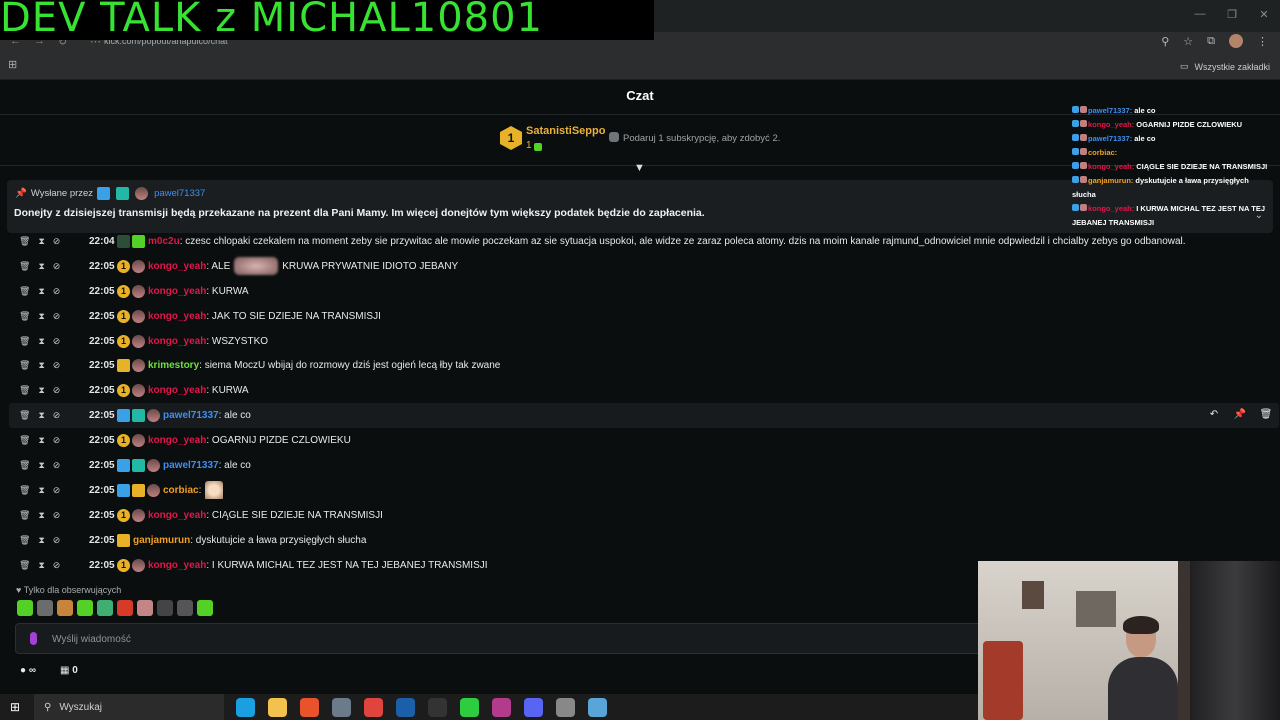 The image size is (1280, 720). What do you see at coordinates (1232, 14) in the screenshot?
I see `maximize-icon: ❐` at bounding box center [1232, 14].